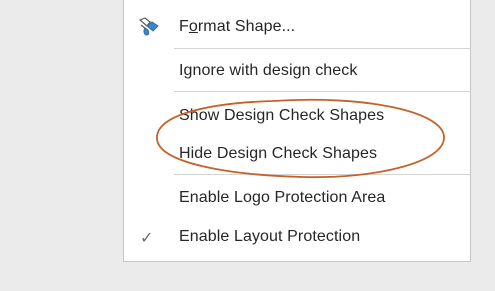  What do you see at coordinates (278, 153) in the screenshot?
I see `menu-item-label: Hide Design Check Shapes` at bounding box center [278, 153].